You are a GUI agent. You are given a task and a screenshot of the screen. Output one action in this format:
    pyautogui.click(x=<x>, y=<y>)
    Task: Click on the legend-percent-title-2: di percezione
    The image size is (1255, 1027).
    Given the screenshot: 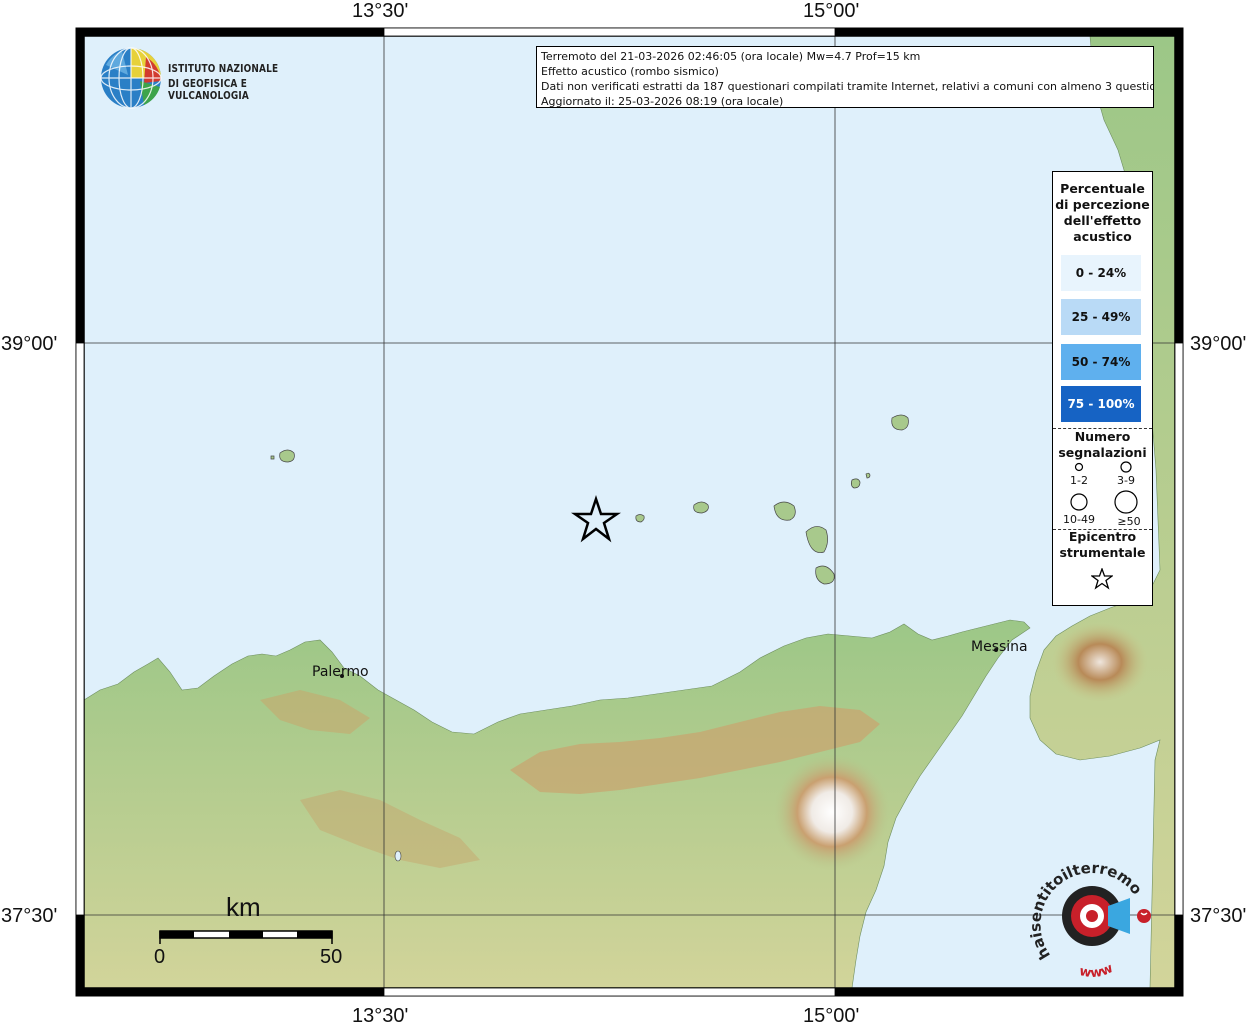 What is the action you would take?
    pyautogui.click(x=1102, y=204)
    